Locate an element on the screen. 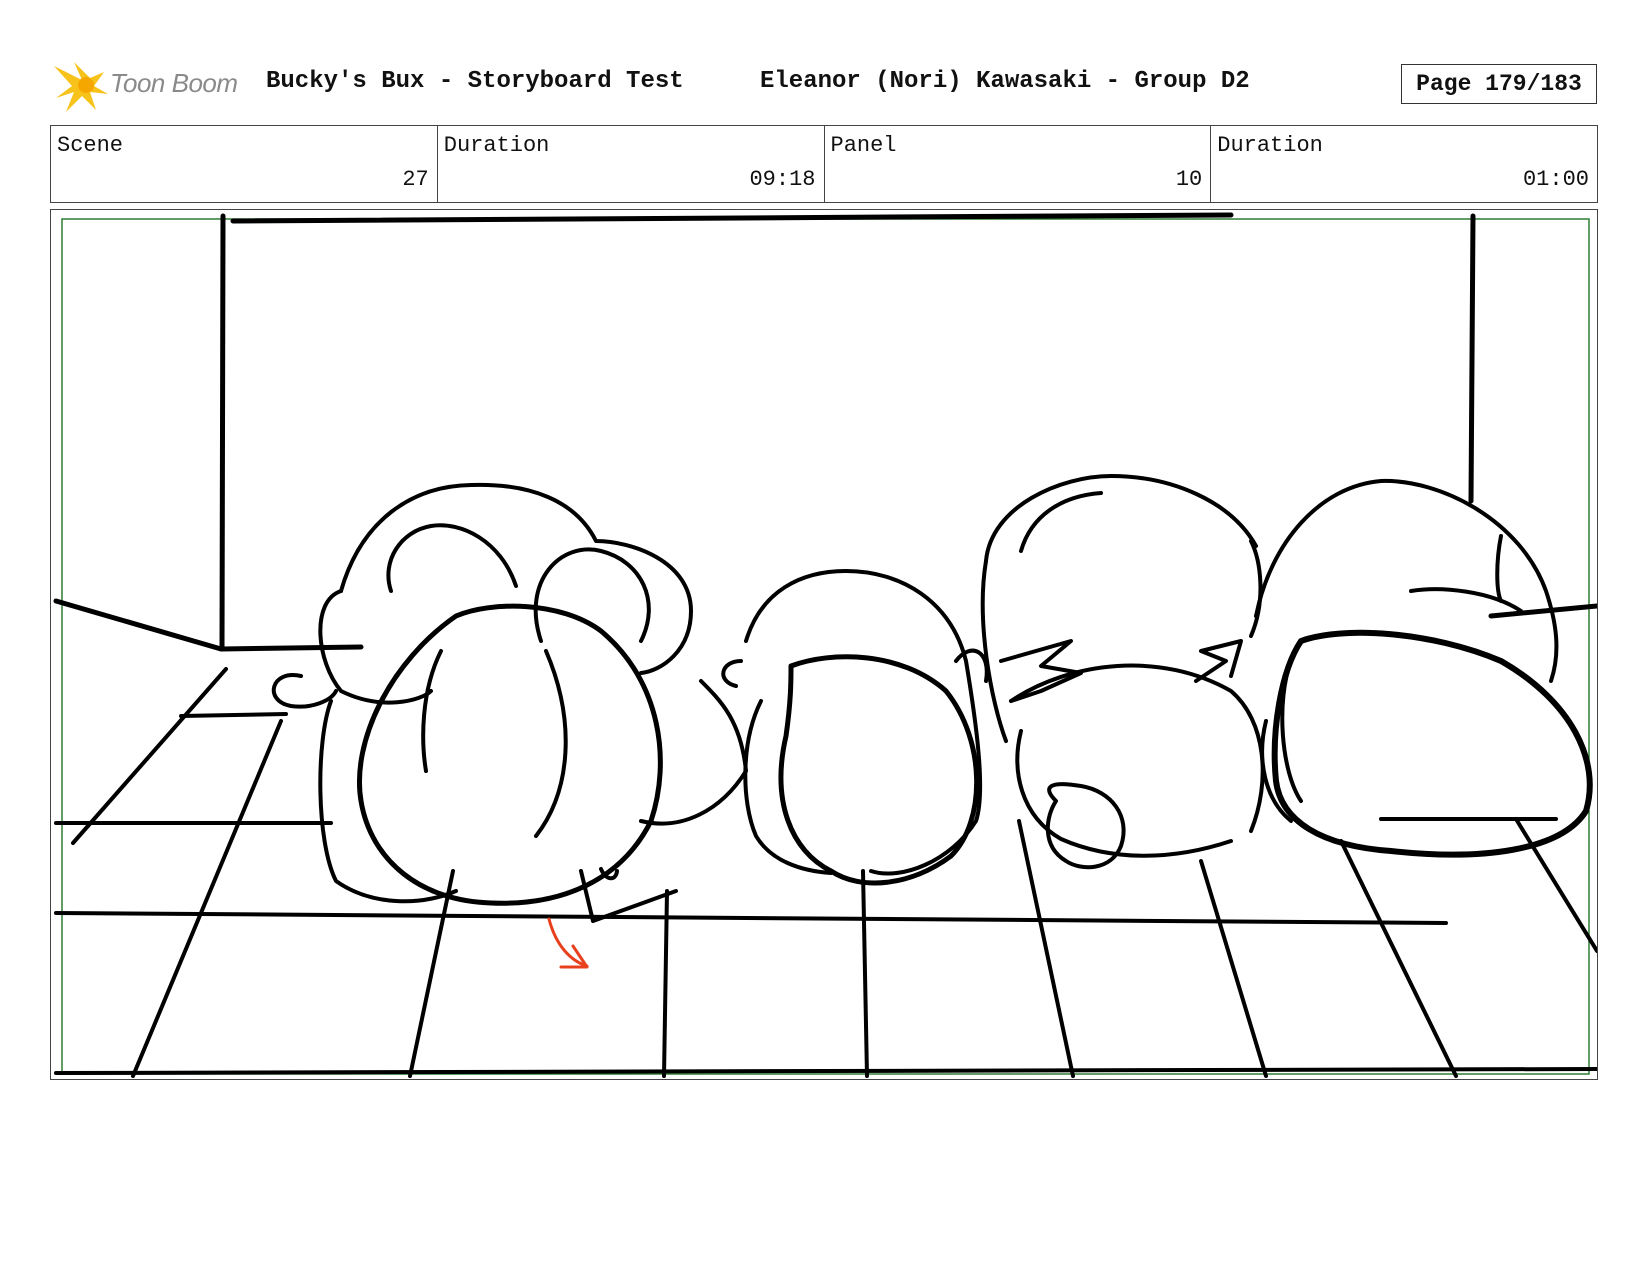 This screenshot has height=1275, width=1650. scene-duration-value: 09:18 is located at coordinates (782, 179).